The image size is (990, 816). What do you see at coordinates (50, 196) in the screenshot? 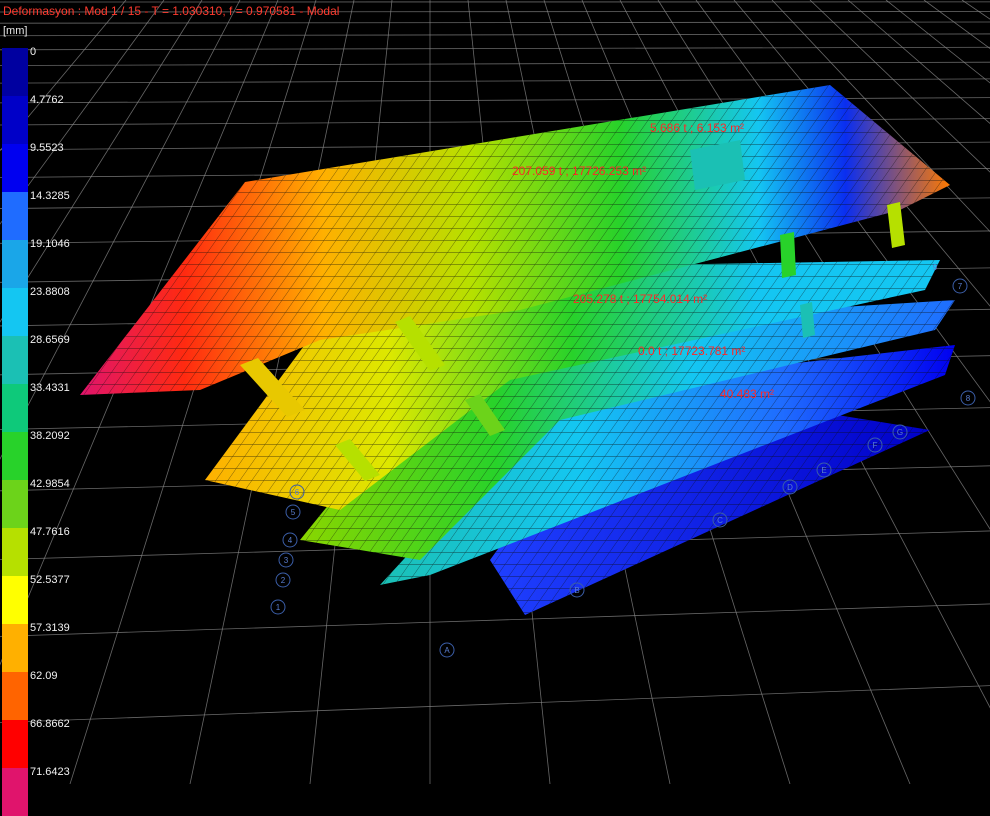
I see `legend-tick-label: 14.3285` at bounding box center [50, 196].